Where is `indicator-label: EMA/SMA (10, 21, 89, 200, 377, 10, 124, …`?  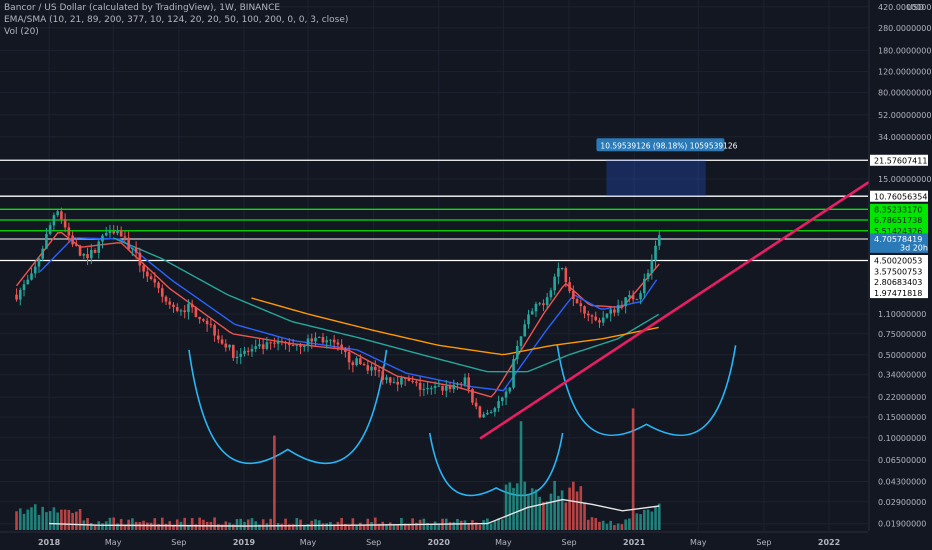 indicator-label: EMA/SMA (10, 21, 89, 200, 377, 10, 124, … is located at coordinates (176, 20).